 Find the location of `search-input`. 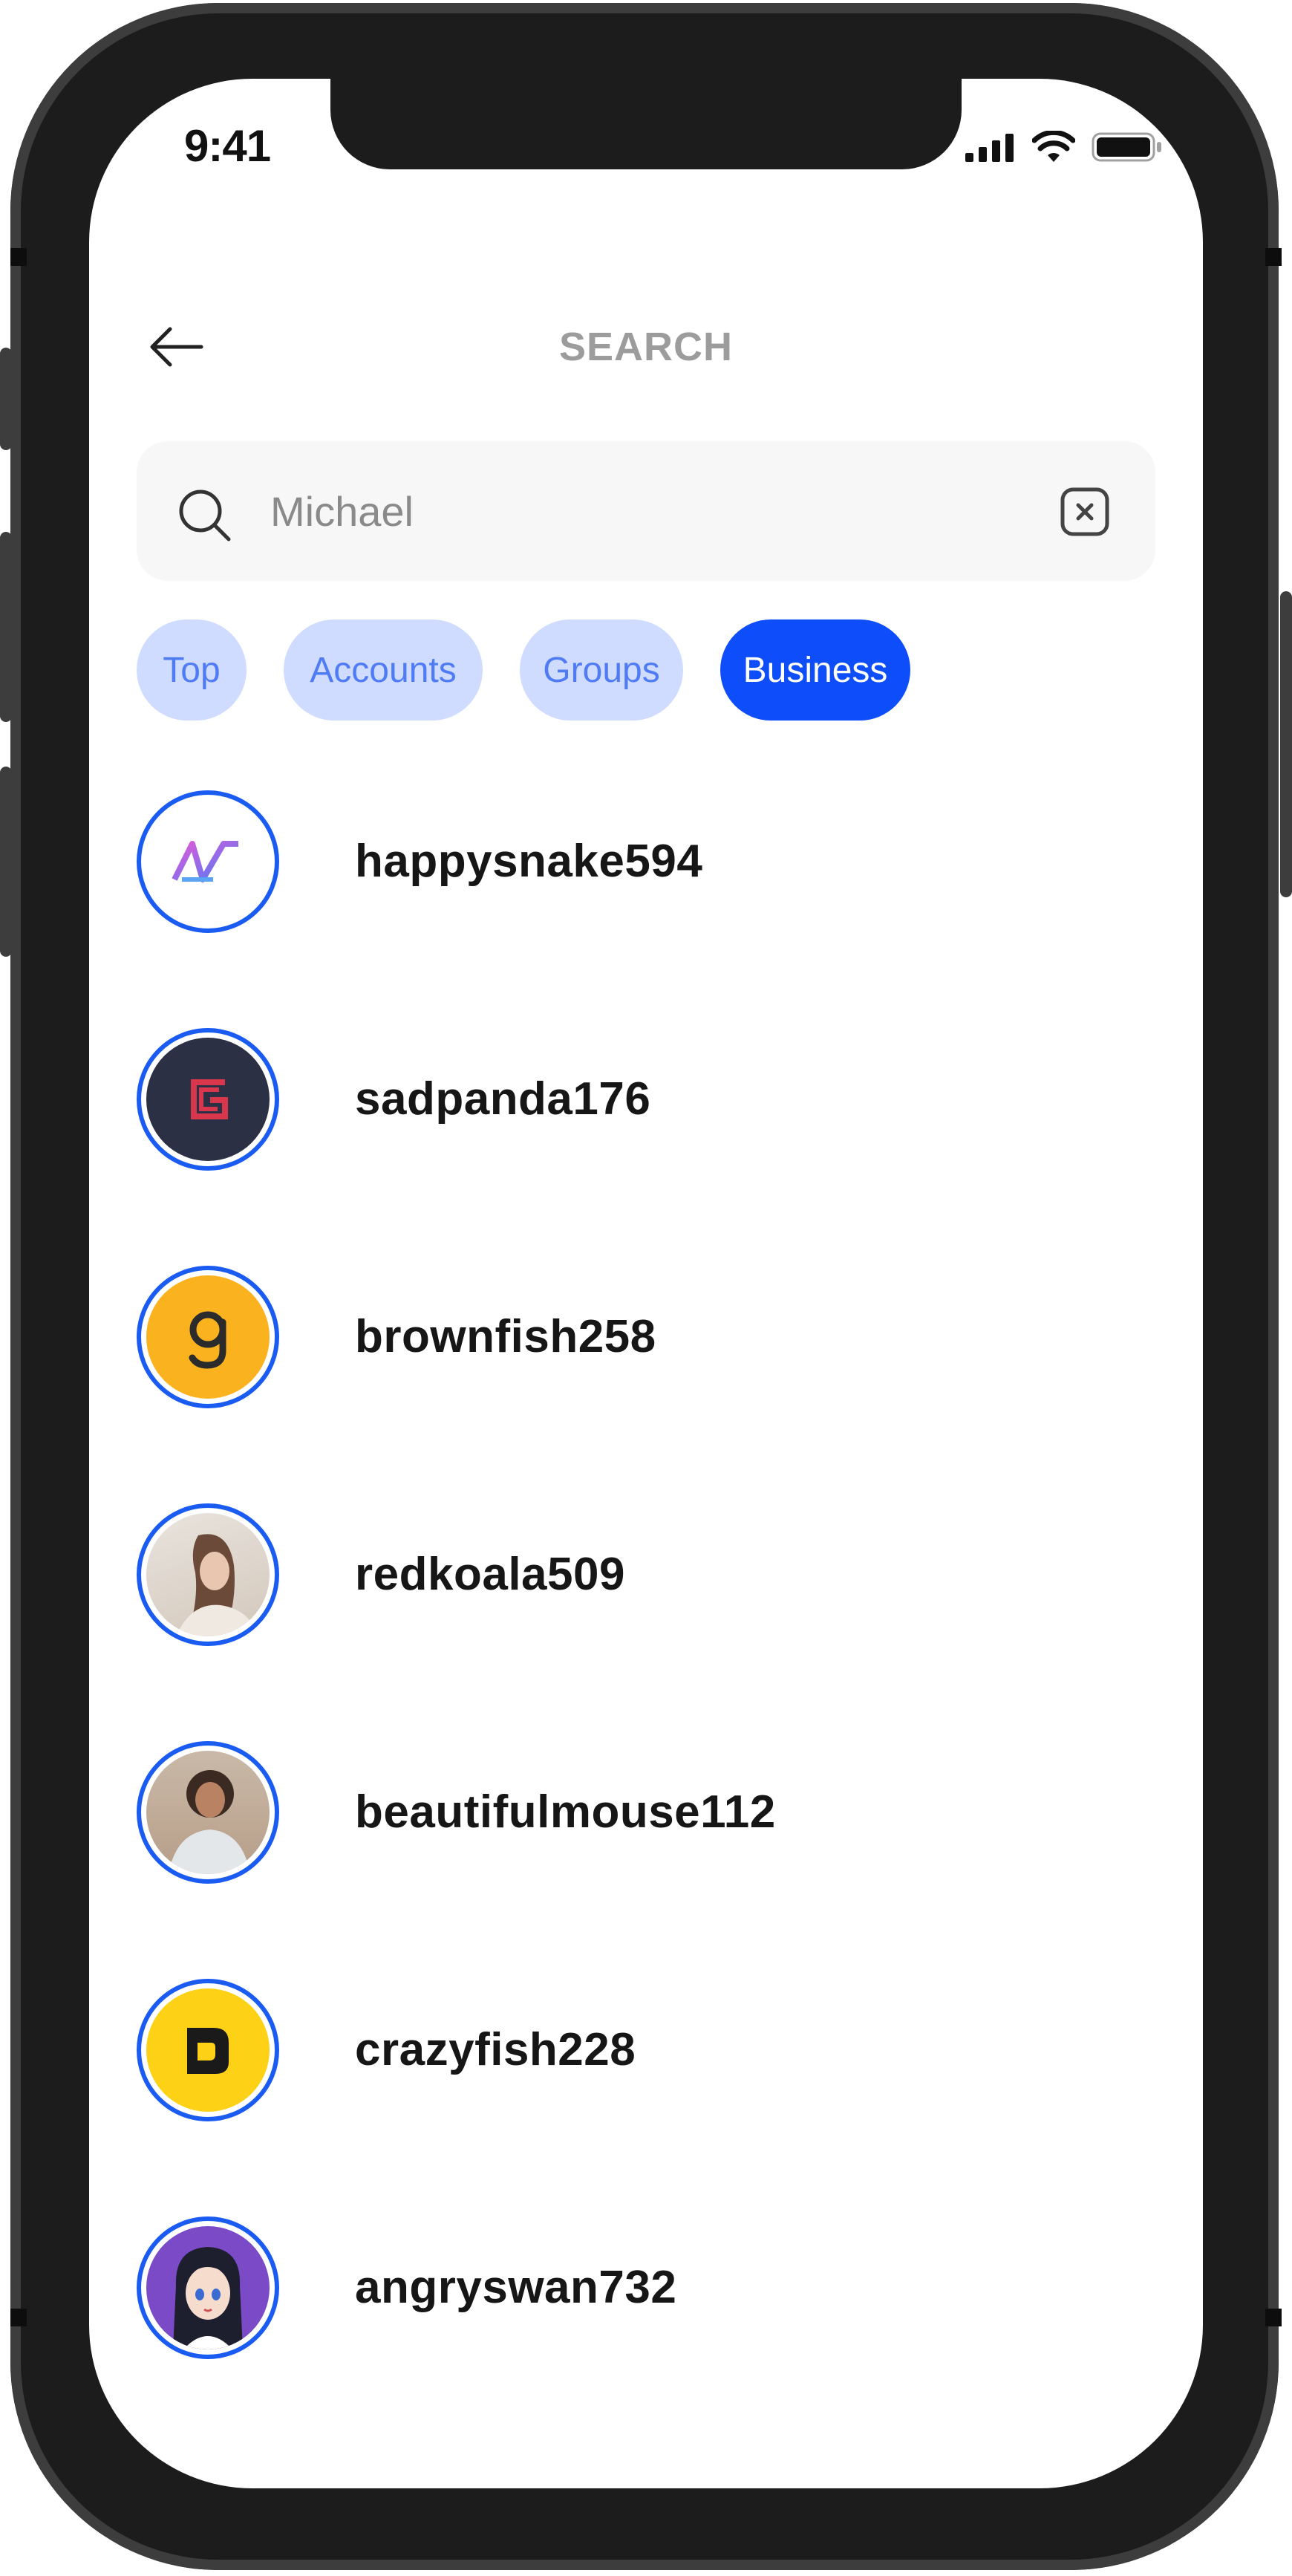

search-input is located at coordinates (641, 511).